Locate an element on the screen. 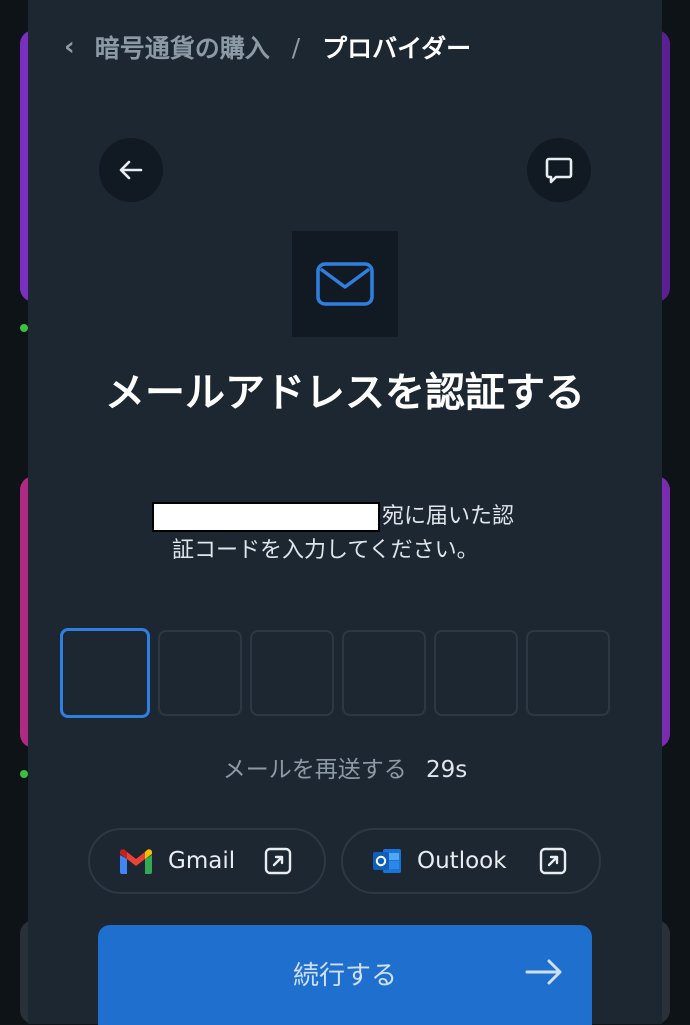 The height and width of the screenshot is (1025, 690). verification-code-input is located at coordinates (335, 674).